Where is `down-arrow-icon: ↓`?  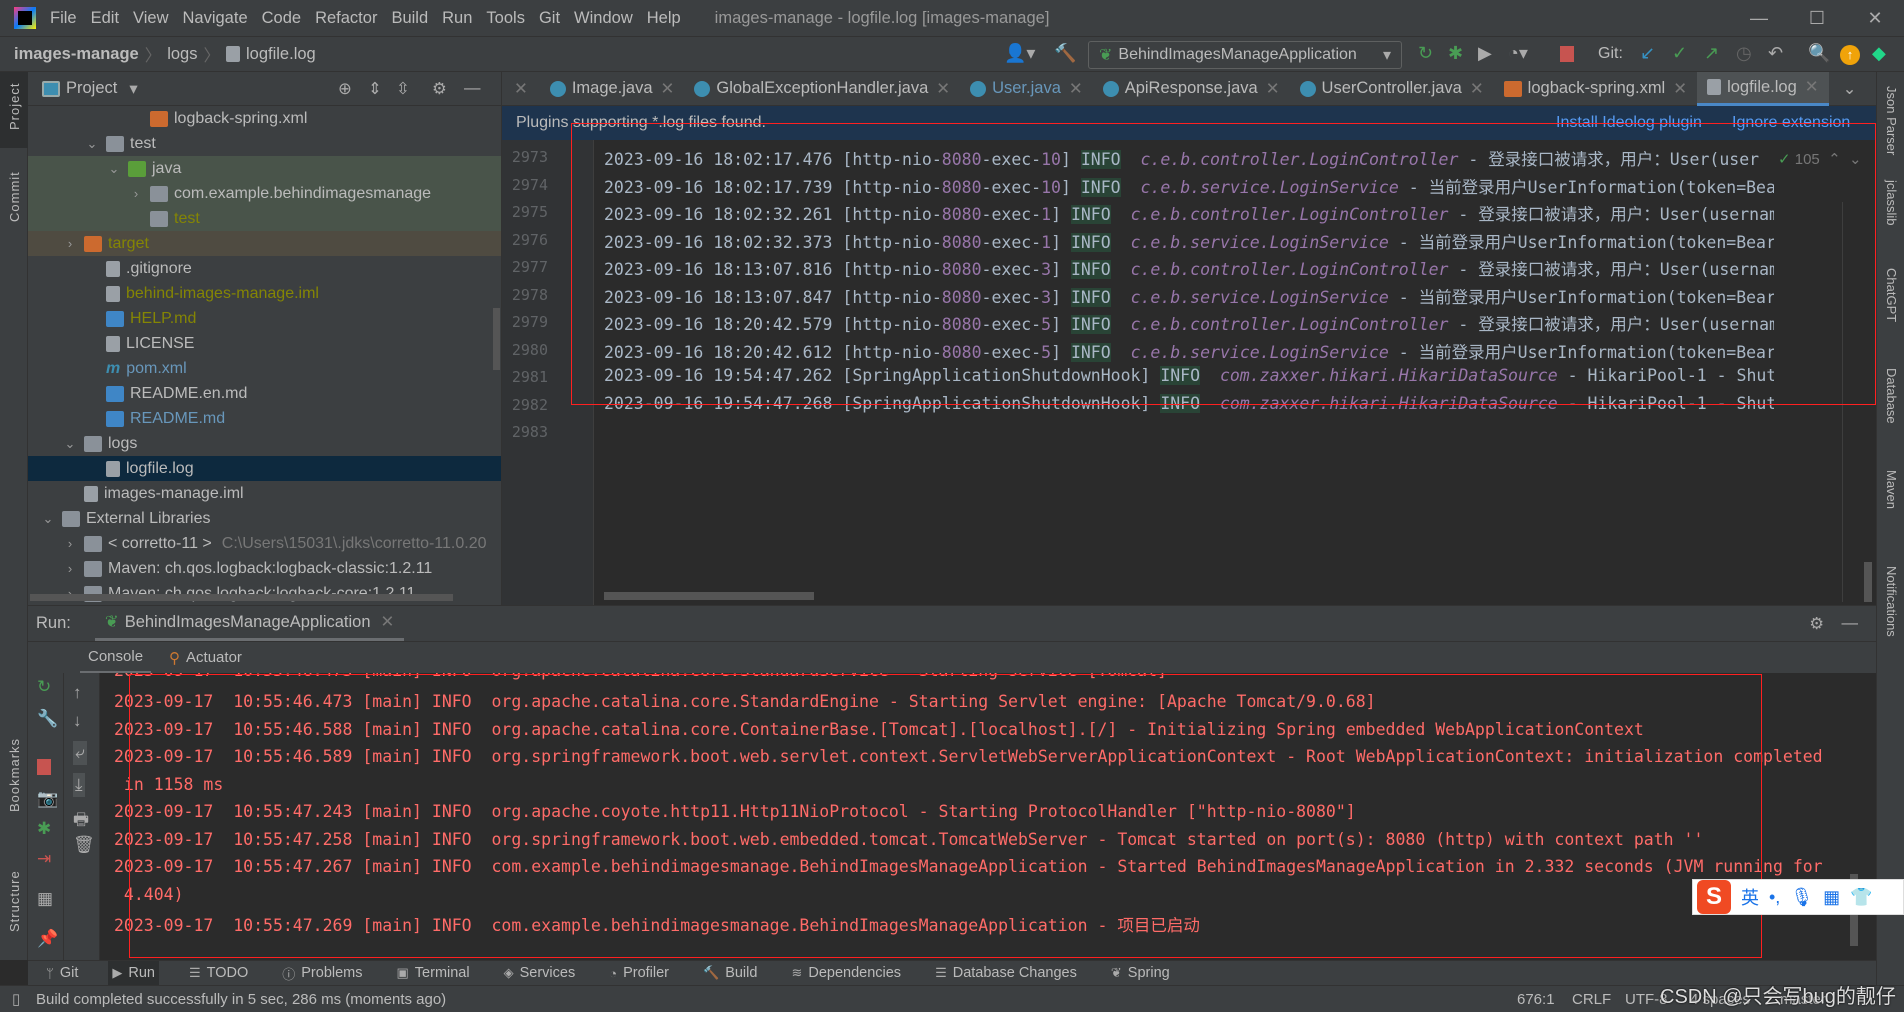
down-arrow-icon: ↓ is located at coordinates (77, 721).